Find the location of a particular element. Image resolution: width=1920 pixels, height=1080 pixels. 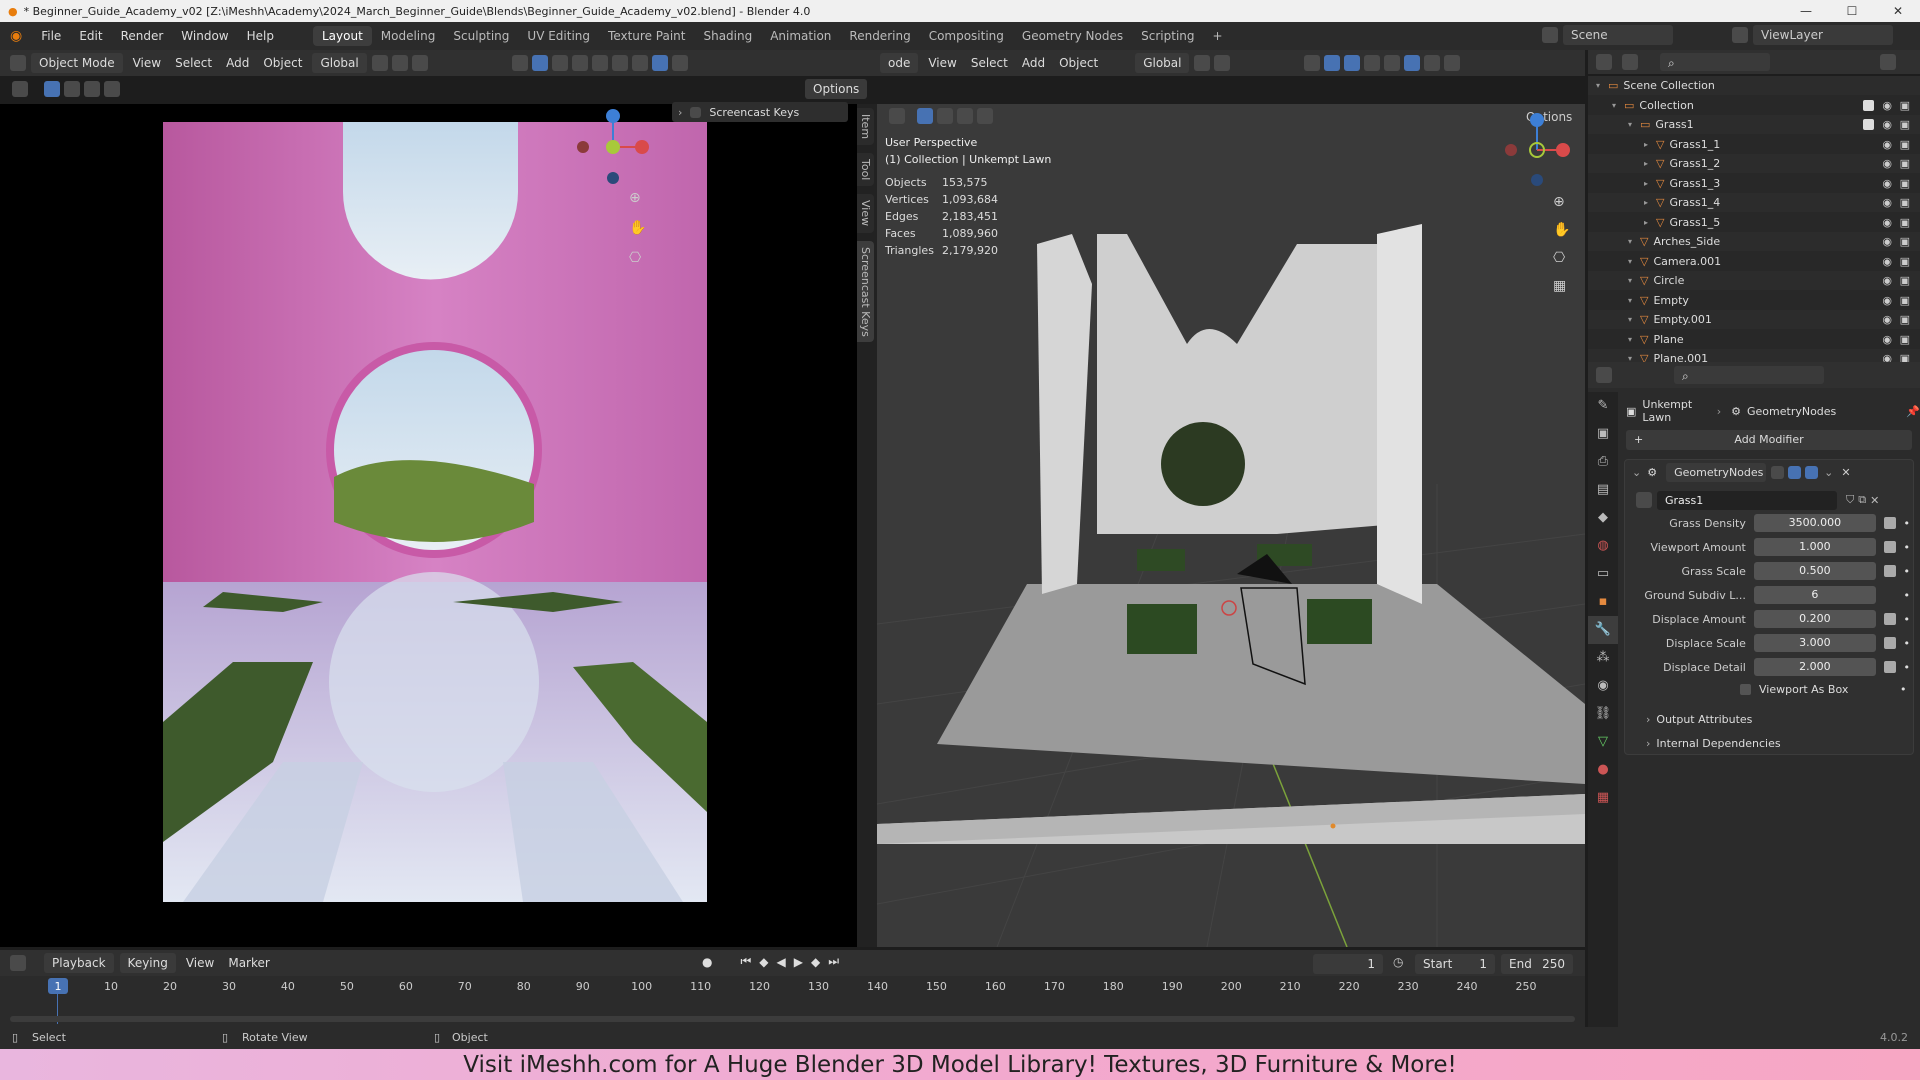

maximize-button: ☐ is located at coordinates (1852, 11).